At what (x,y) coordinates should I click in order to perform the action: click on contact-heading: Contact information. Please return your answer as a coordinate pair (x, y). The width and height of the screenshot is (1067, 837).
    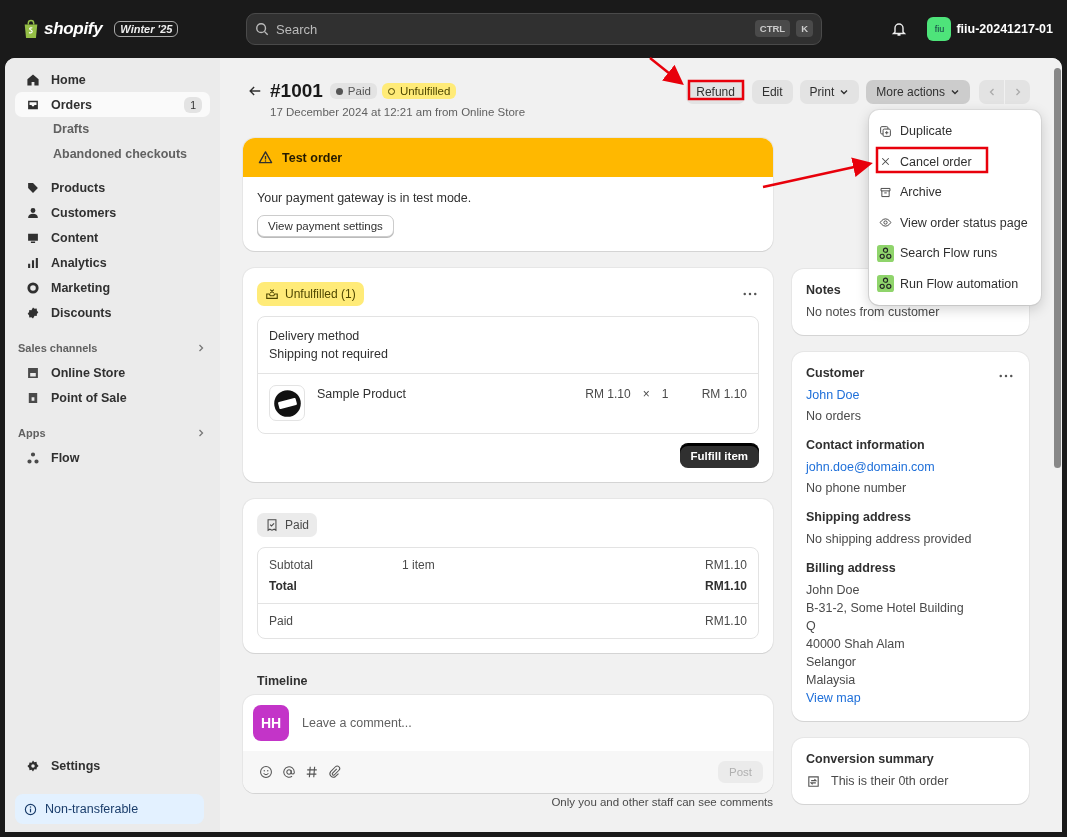
    Looking at the image, I should click on (866, 445).